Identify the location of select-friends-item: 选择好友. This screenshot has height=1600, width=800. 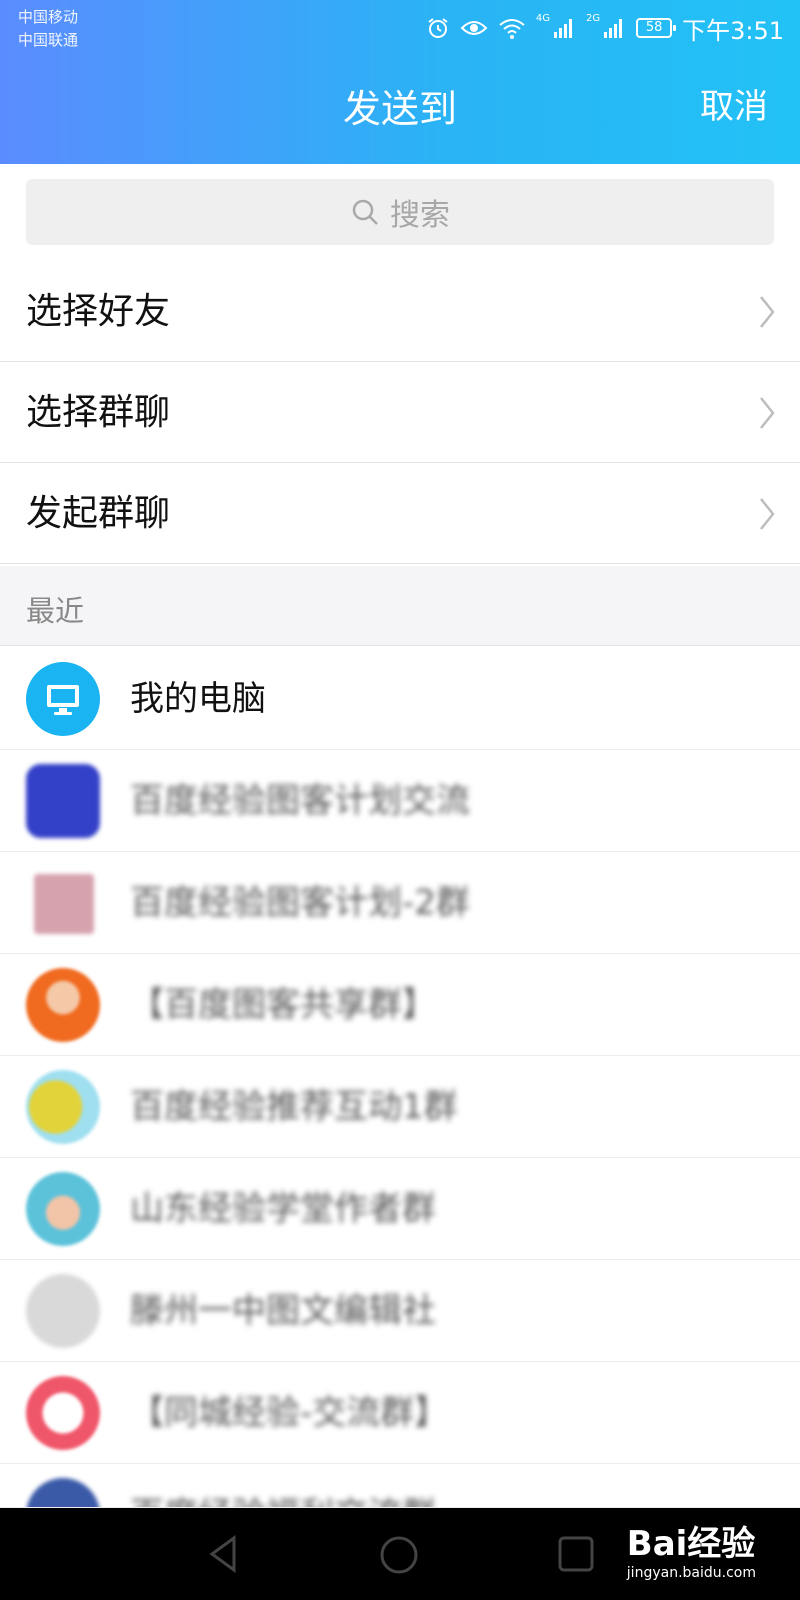
(400, 312).